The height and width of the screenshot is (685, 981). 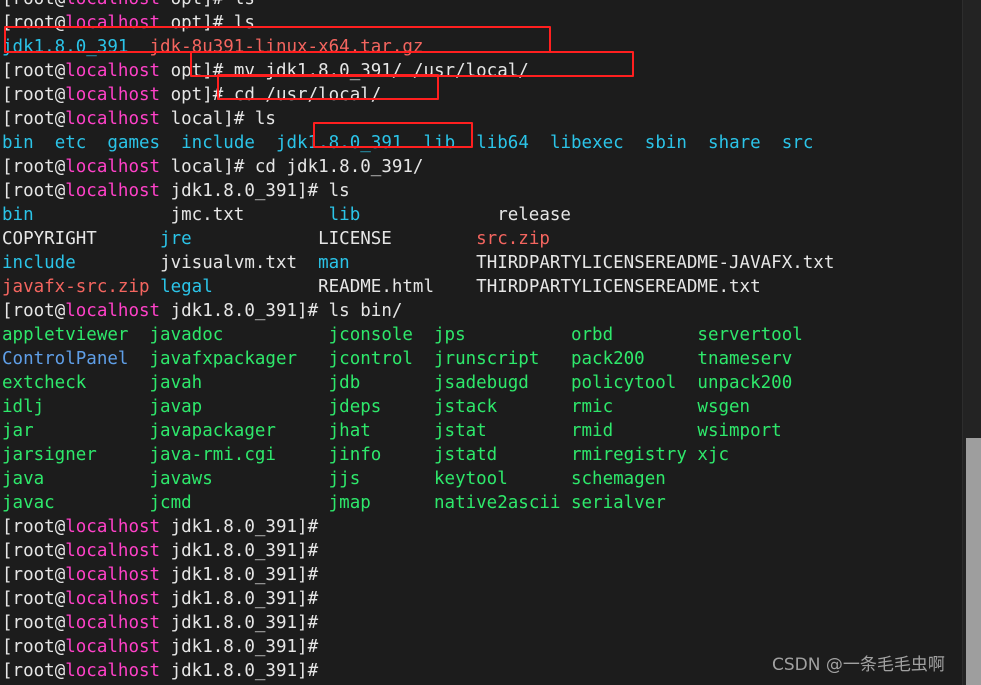 What do you see at coordinates (634, 359) in the screenshot?
I see `terminal-text-segment: pack200` at bounding box center [634, 359].